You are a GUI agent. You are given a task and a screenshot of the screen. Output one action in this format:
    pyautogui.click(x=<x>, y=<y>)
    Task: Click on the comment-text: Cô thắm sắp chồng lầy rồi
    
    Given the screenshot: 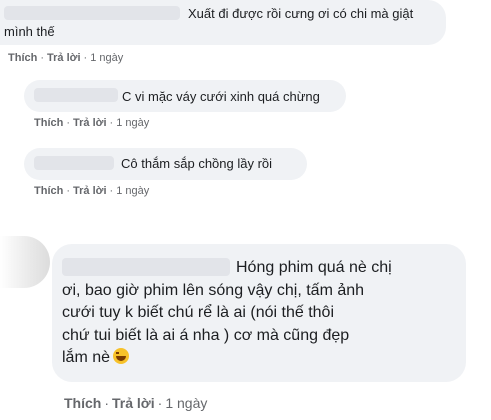 What is the action you would take?
    pyautogui.click(x=197, y=163)
    